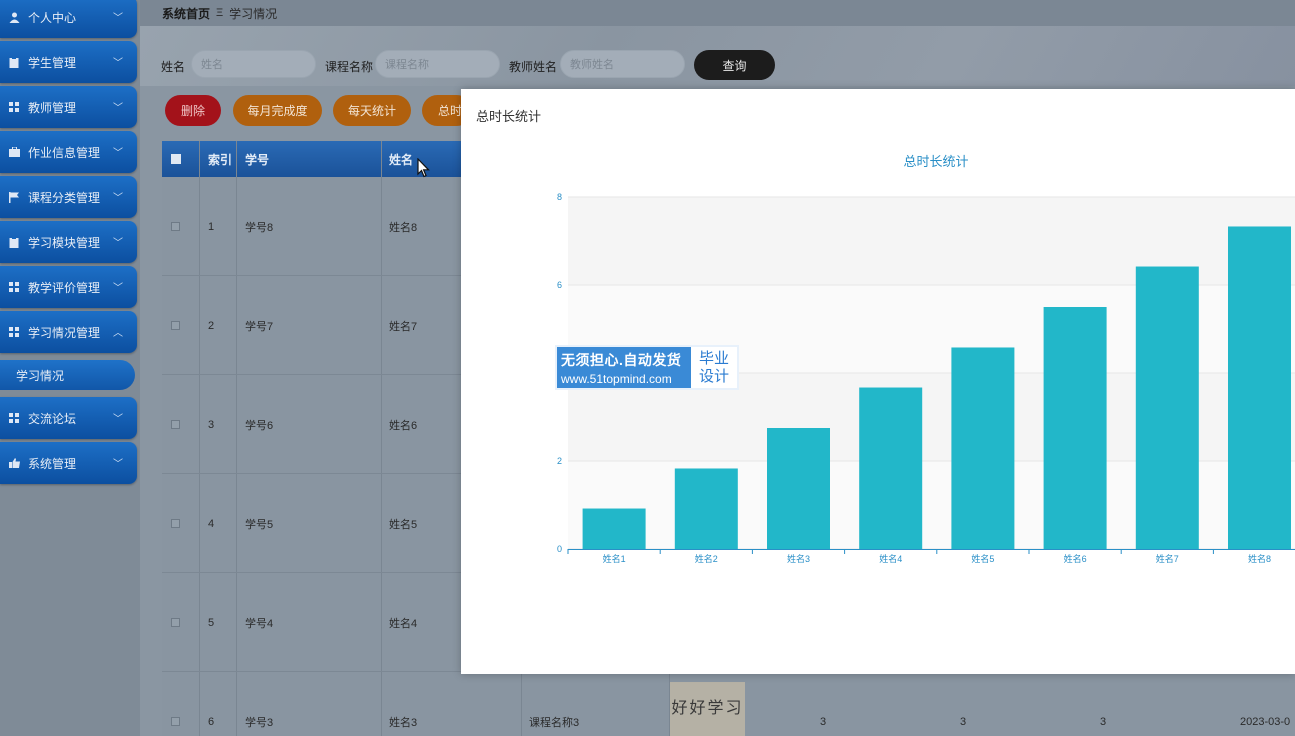 The height and width of the screenshot is (736, 1295). Describe the element at coordinates (403, 326) in the screenshot. I see `cell-name: 姓名7` at that location.